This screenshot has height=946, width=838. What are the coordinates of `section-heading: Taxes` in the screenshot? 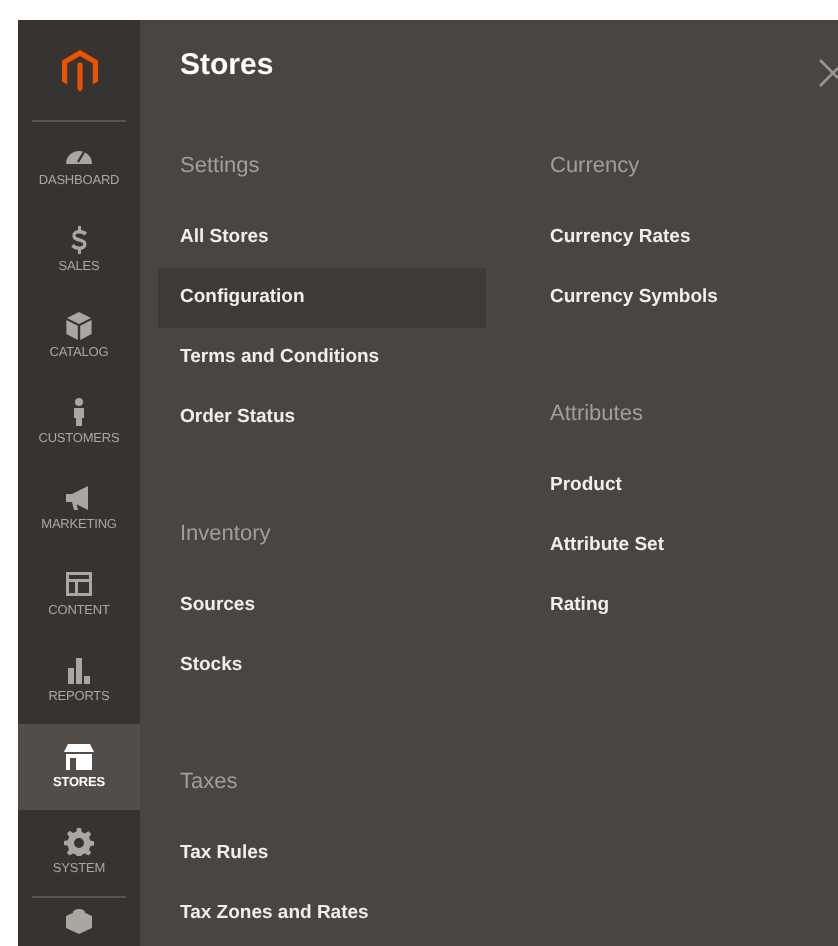 It's located at (210, 783).